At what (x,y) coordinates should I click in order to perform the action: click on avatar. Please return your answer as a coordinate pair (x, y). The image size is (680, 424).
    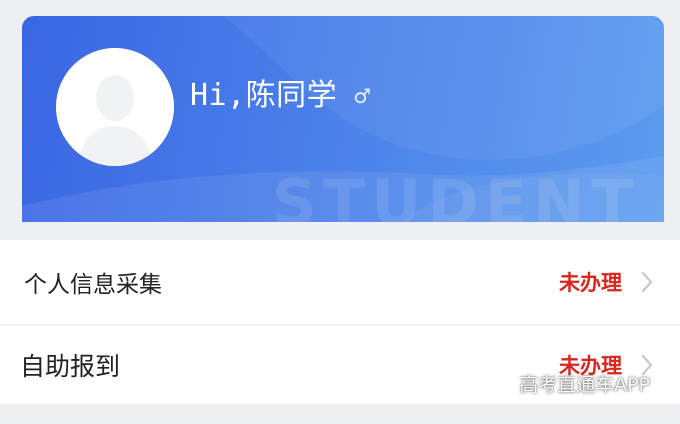
    Looking at the image, I should click on (115, 107).